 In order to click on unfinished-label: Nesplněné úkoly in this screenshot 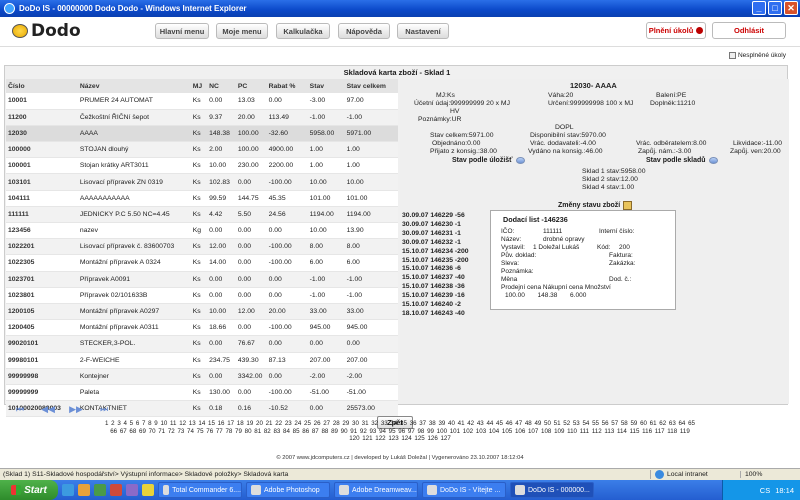, I will do `click(761, 55)`.